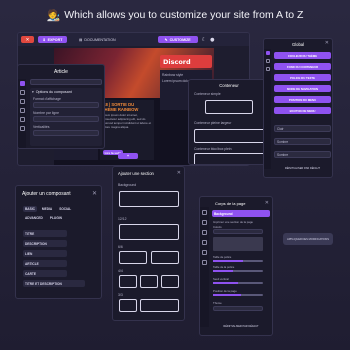 The image size is (350, 350). What do you see at coordinates (186, 61) in the screenshot?
I see `discord-widget: Discord` at bounding box center [186, 61].